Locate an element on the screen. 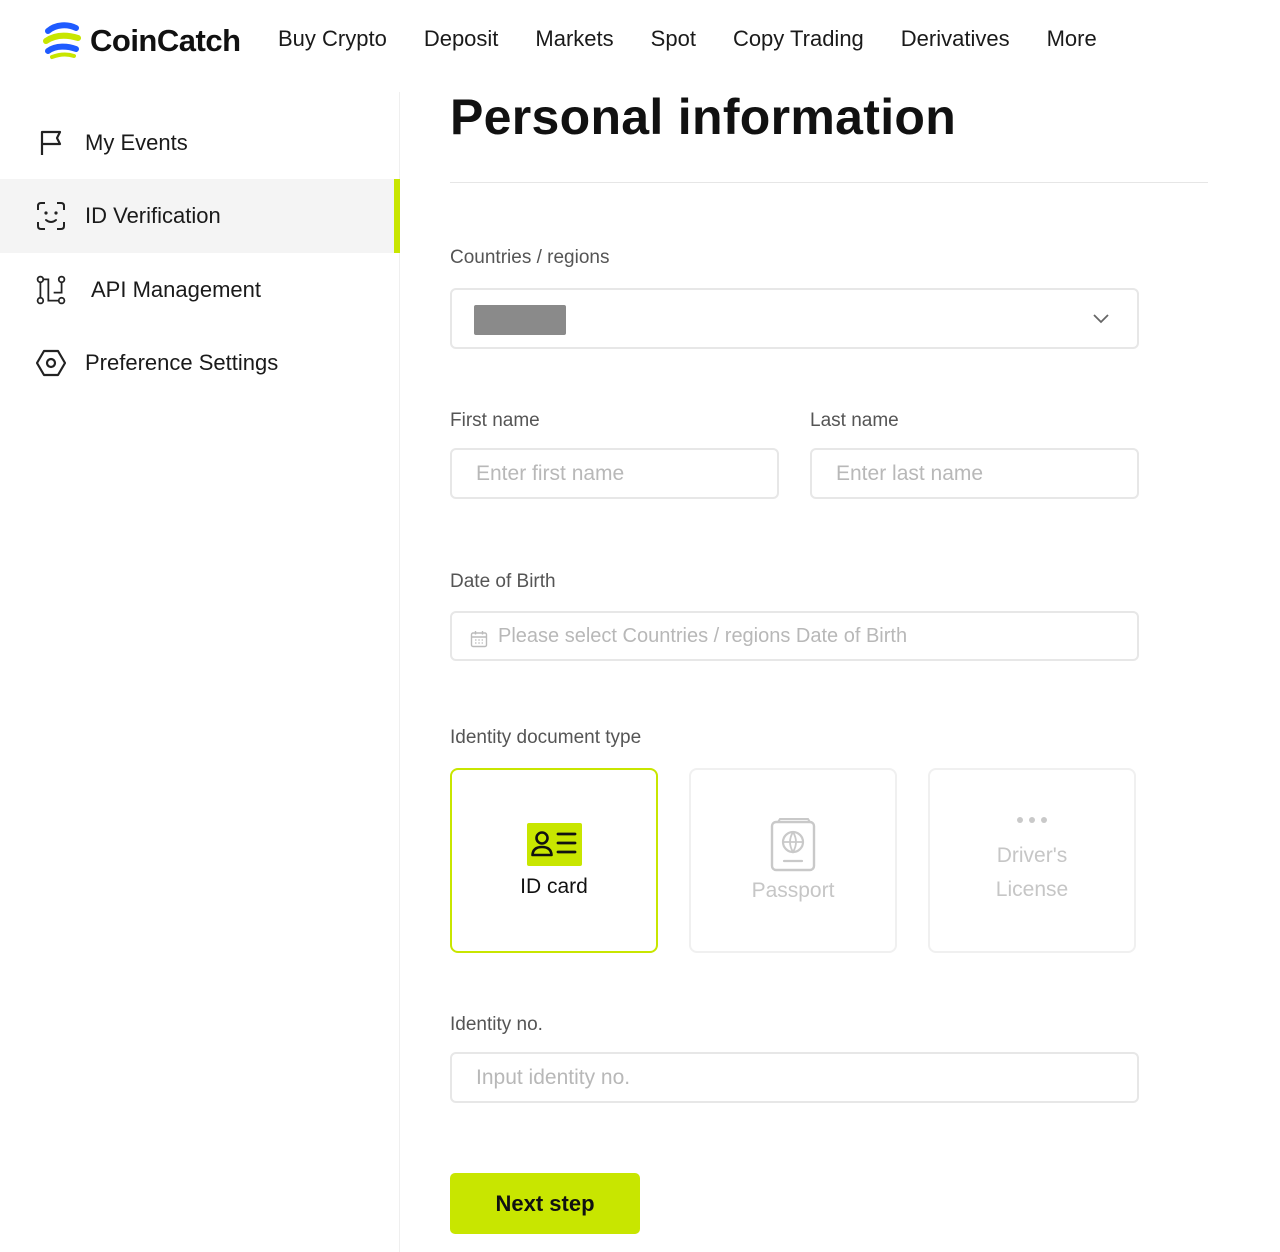 Image resolution: width=1280 pixels, height=1252 pixels. sidebar-item-label: Preference Settings is located at coordinates (182, 362).